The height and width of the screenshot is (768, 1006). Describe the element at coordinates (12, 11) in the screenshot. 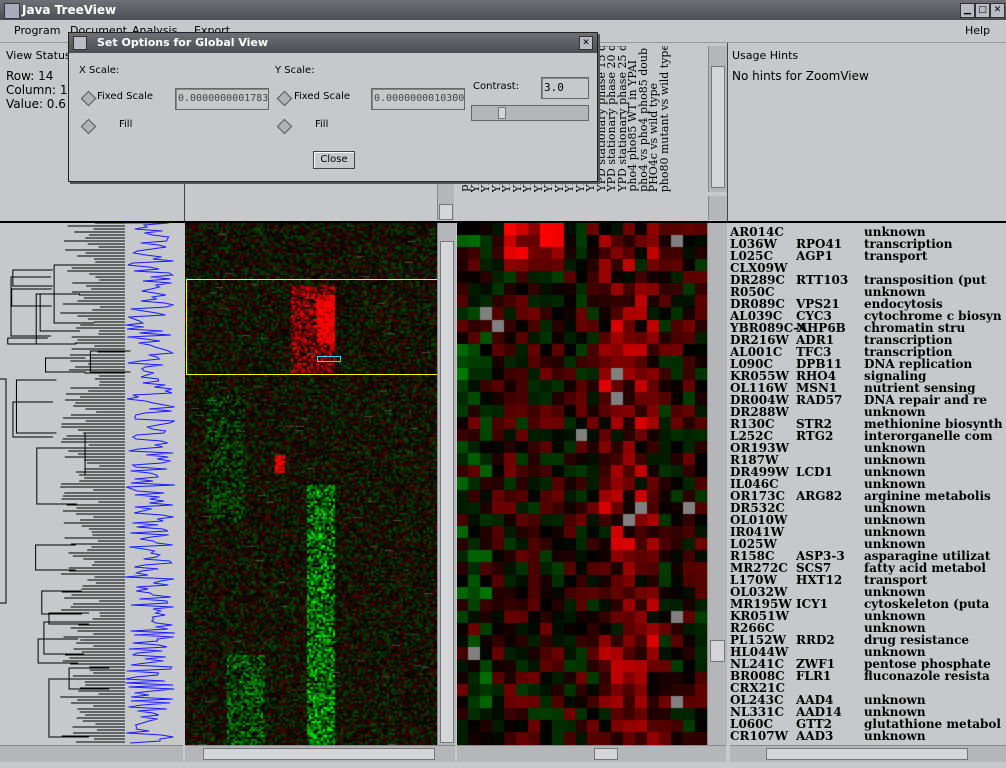

I see `app-icon` at that location.